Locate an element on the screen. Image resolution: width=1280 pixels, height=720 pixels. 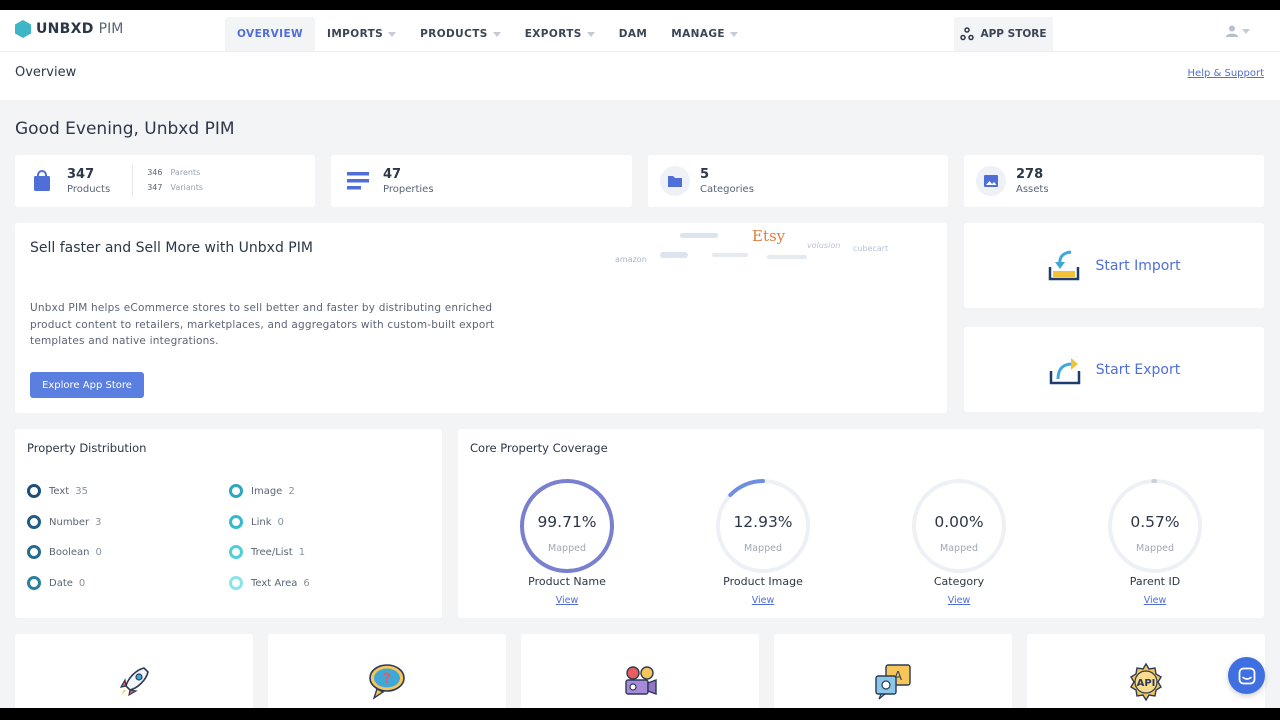
dist-item-number: Number 3 is located at coordinates (64, 522).